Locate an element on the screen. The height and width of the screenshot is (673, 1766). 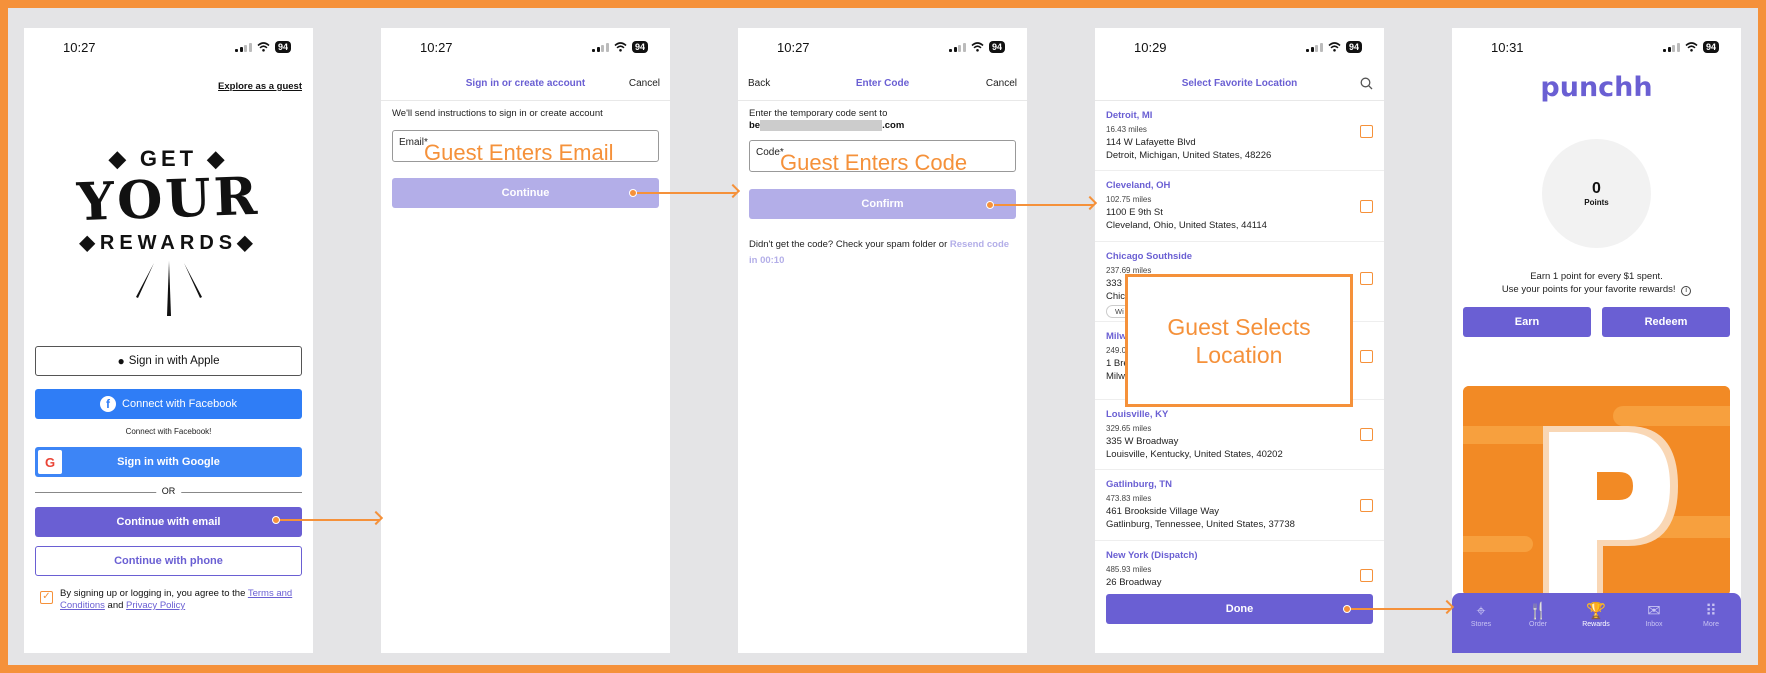
redacted-block is located at coordinates (821, 125).